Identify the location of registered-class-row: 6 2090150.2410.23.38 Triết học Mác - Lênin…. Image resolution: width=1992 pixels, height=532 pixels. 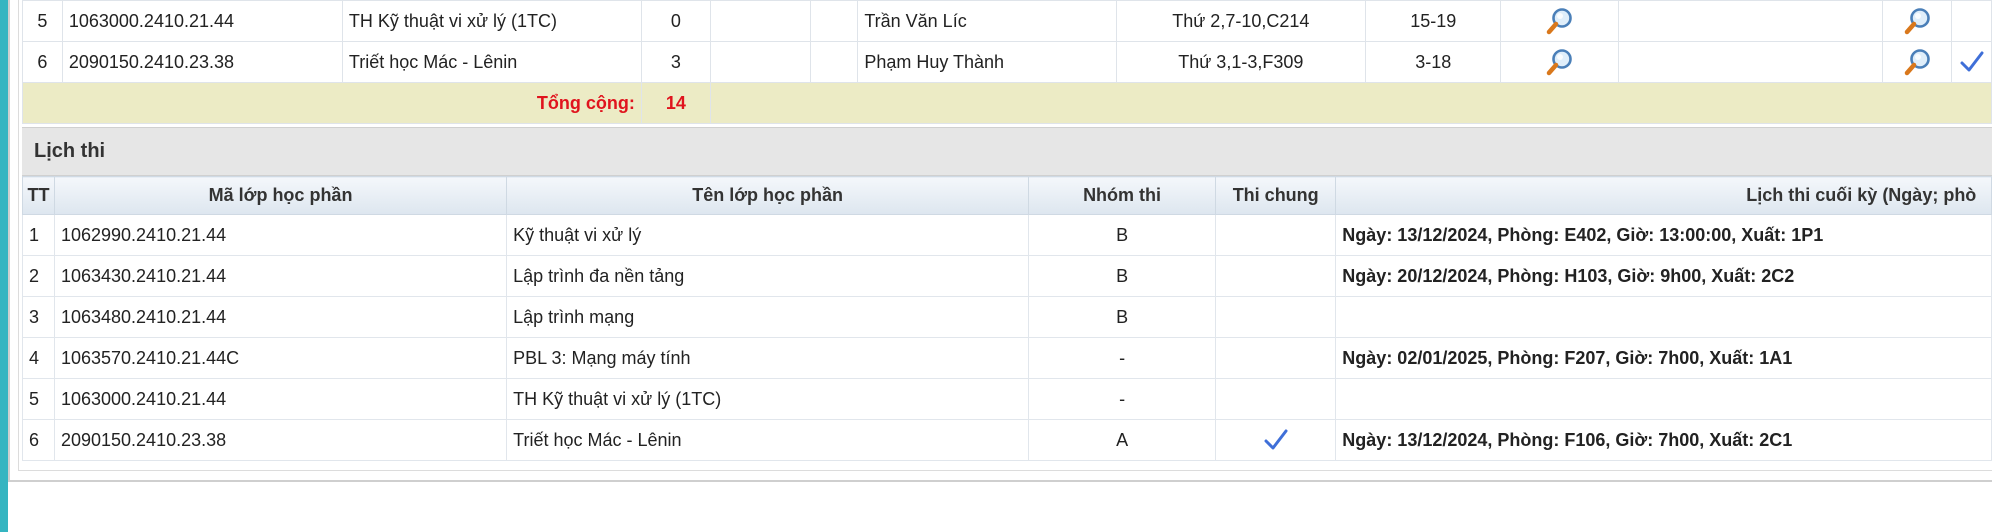
(1007, 62).